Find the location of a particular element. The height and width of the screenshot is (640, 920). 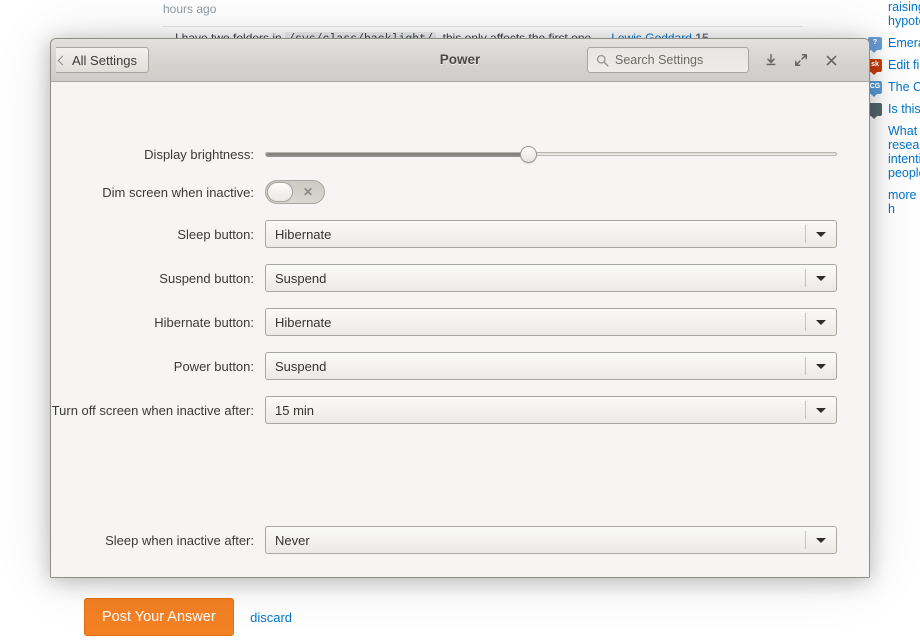

site-badge-icon: sk is located at coordinates (875, 67).